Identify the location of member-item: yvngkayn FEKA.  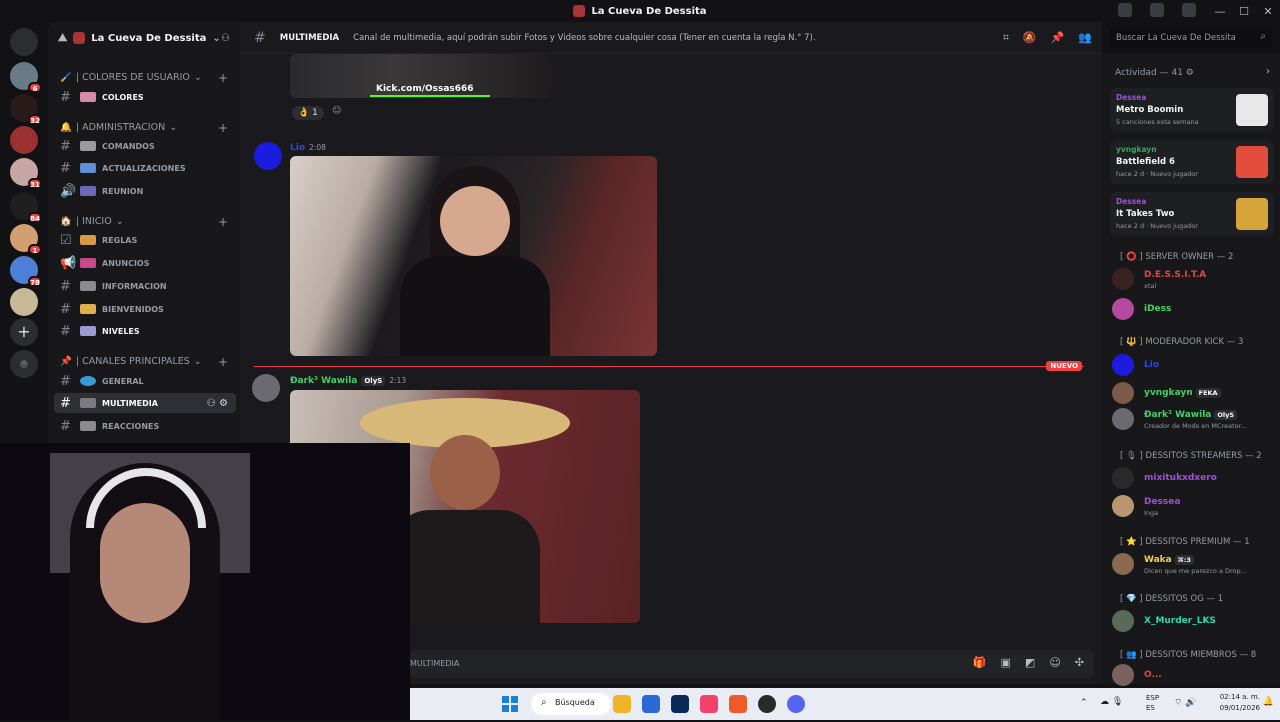
(1195, 393).